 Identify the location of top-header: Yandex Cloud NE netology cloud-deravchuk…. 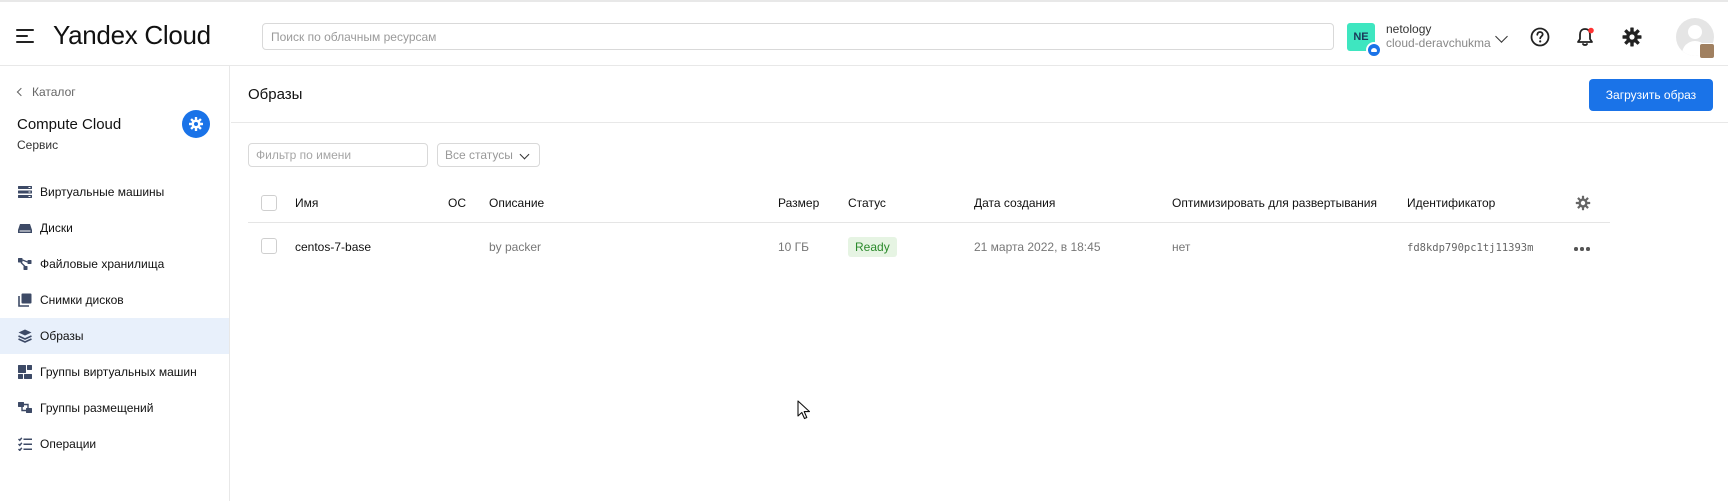
(864, 33).